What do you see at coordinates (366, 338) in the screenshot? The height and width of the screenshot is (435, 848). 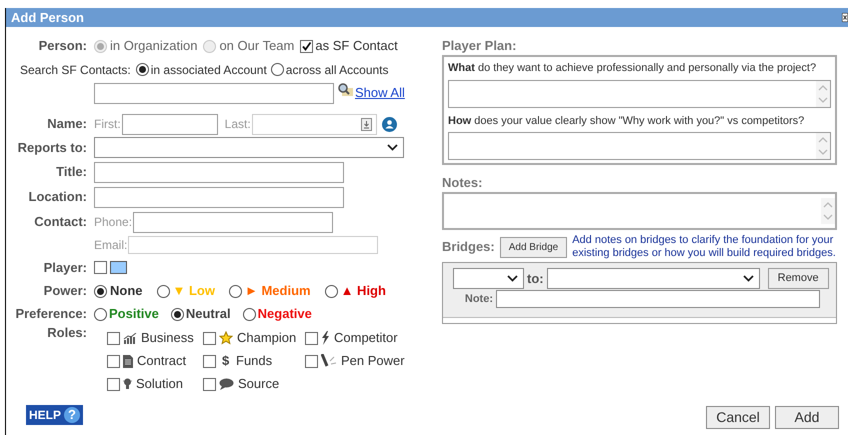 I see `option-label: Competitor` at bounding box center [366, 338].